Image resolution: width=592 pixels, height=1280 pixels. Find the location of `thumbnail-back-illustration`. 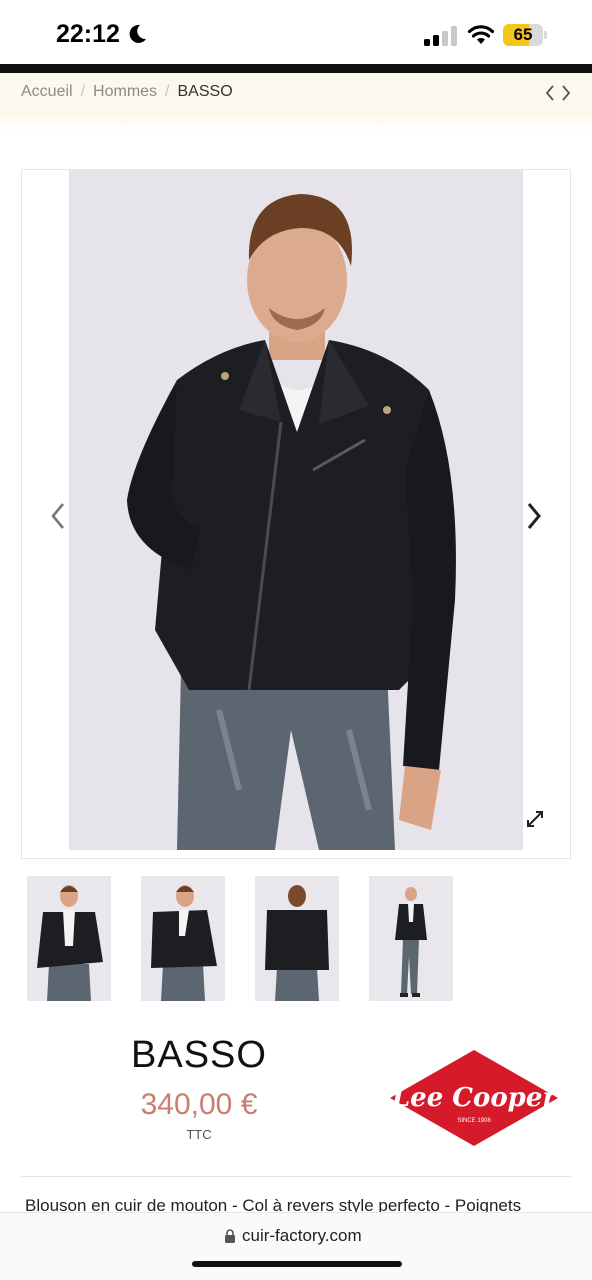

thumbnail-back-illustration is located at coordinates (297, 938).